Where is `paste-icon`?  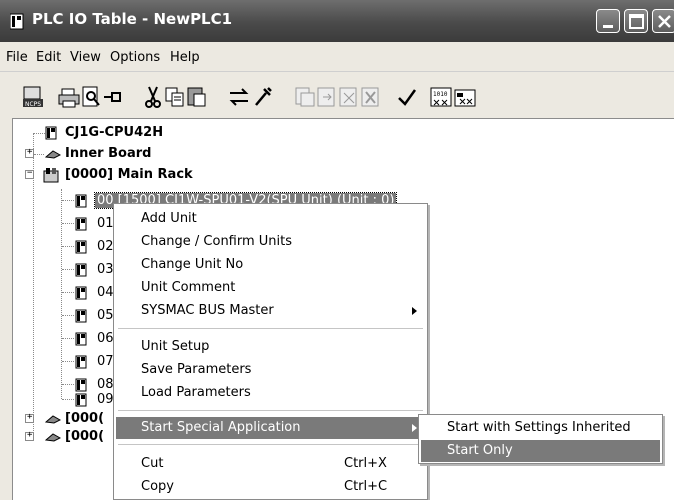
paste-icon is located at coordinates (196, 97).